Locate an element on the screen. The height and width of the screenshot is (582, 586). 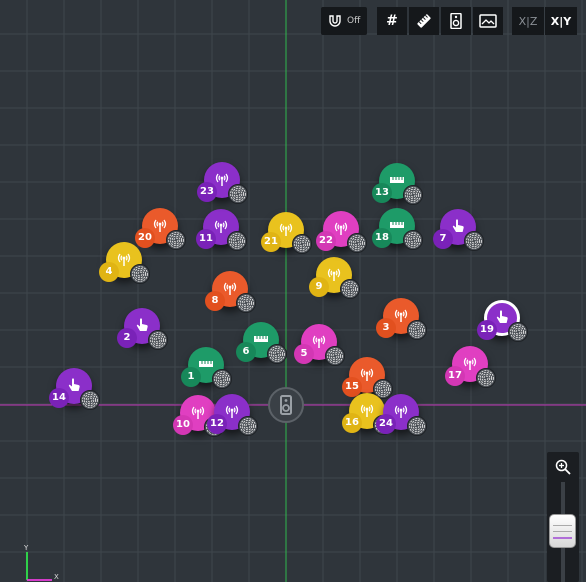
node-number: 23 is located at coordinates (207, 192).